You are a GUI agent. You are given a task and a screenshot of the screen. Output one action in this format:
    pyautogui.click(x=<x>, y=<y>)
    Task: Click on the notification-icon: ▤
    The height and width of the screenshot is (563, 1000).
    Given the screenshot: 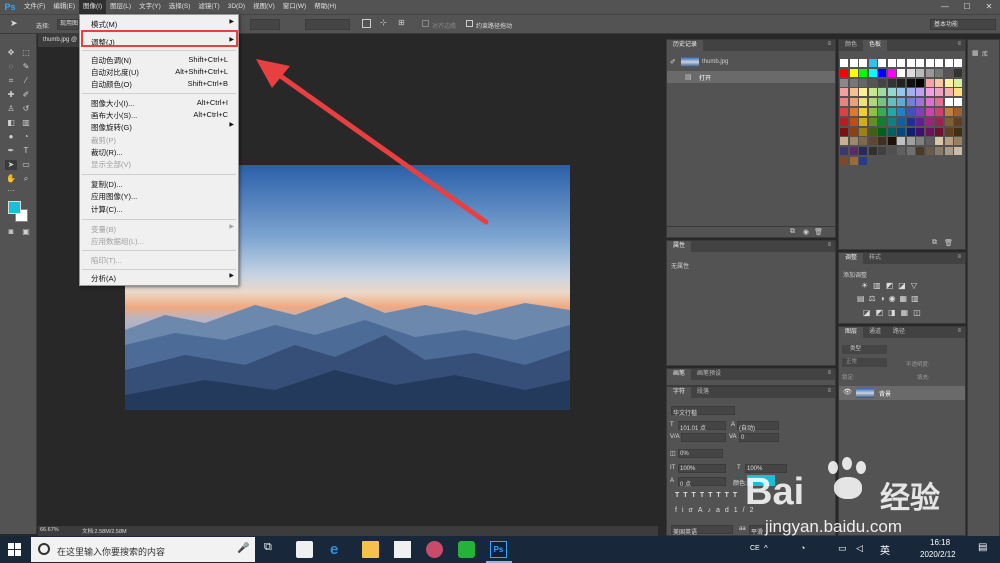 What is the action you would take?
    pyautogui.click(x=982, y=547)
    